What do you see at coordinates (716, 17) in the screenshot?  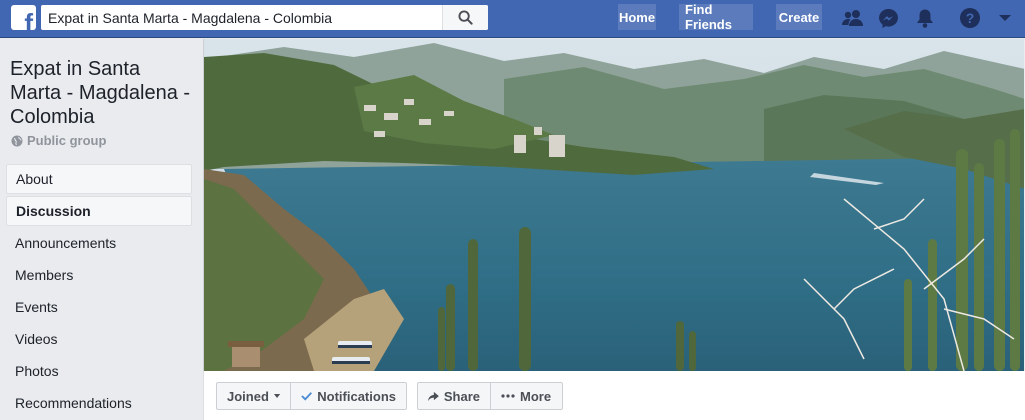 I see `nav-find-friends-link: Find Friends` at bounding box center [716, 17].